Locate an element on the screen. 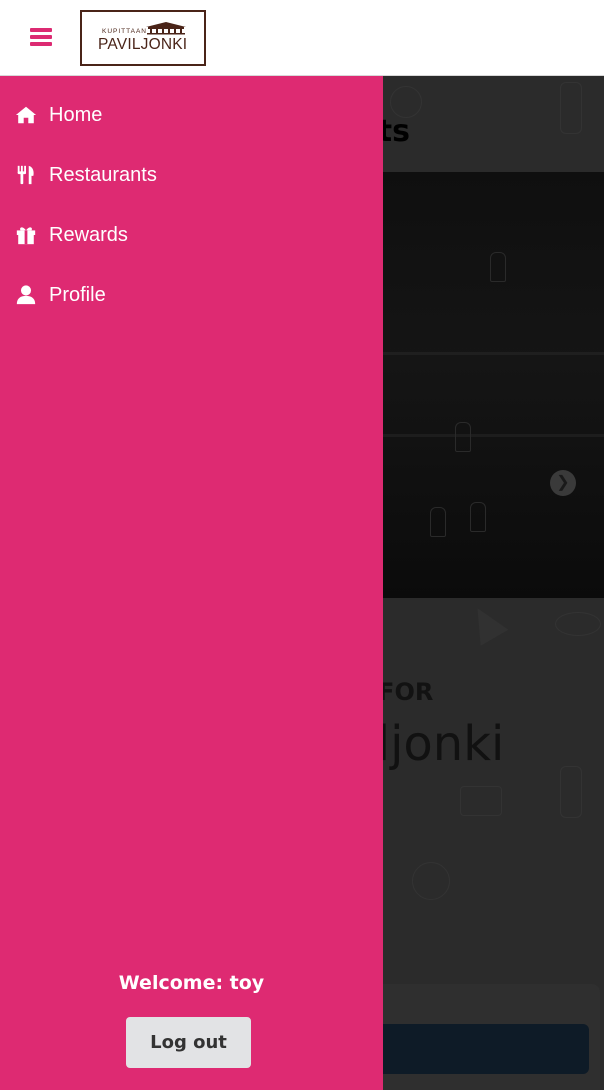  nav-label-restaurants: Restaurants is located at coordinates (103, 175).